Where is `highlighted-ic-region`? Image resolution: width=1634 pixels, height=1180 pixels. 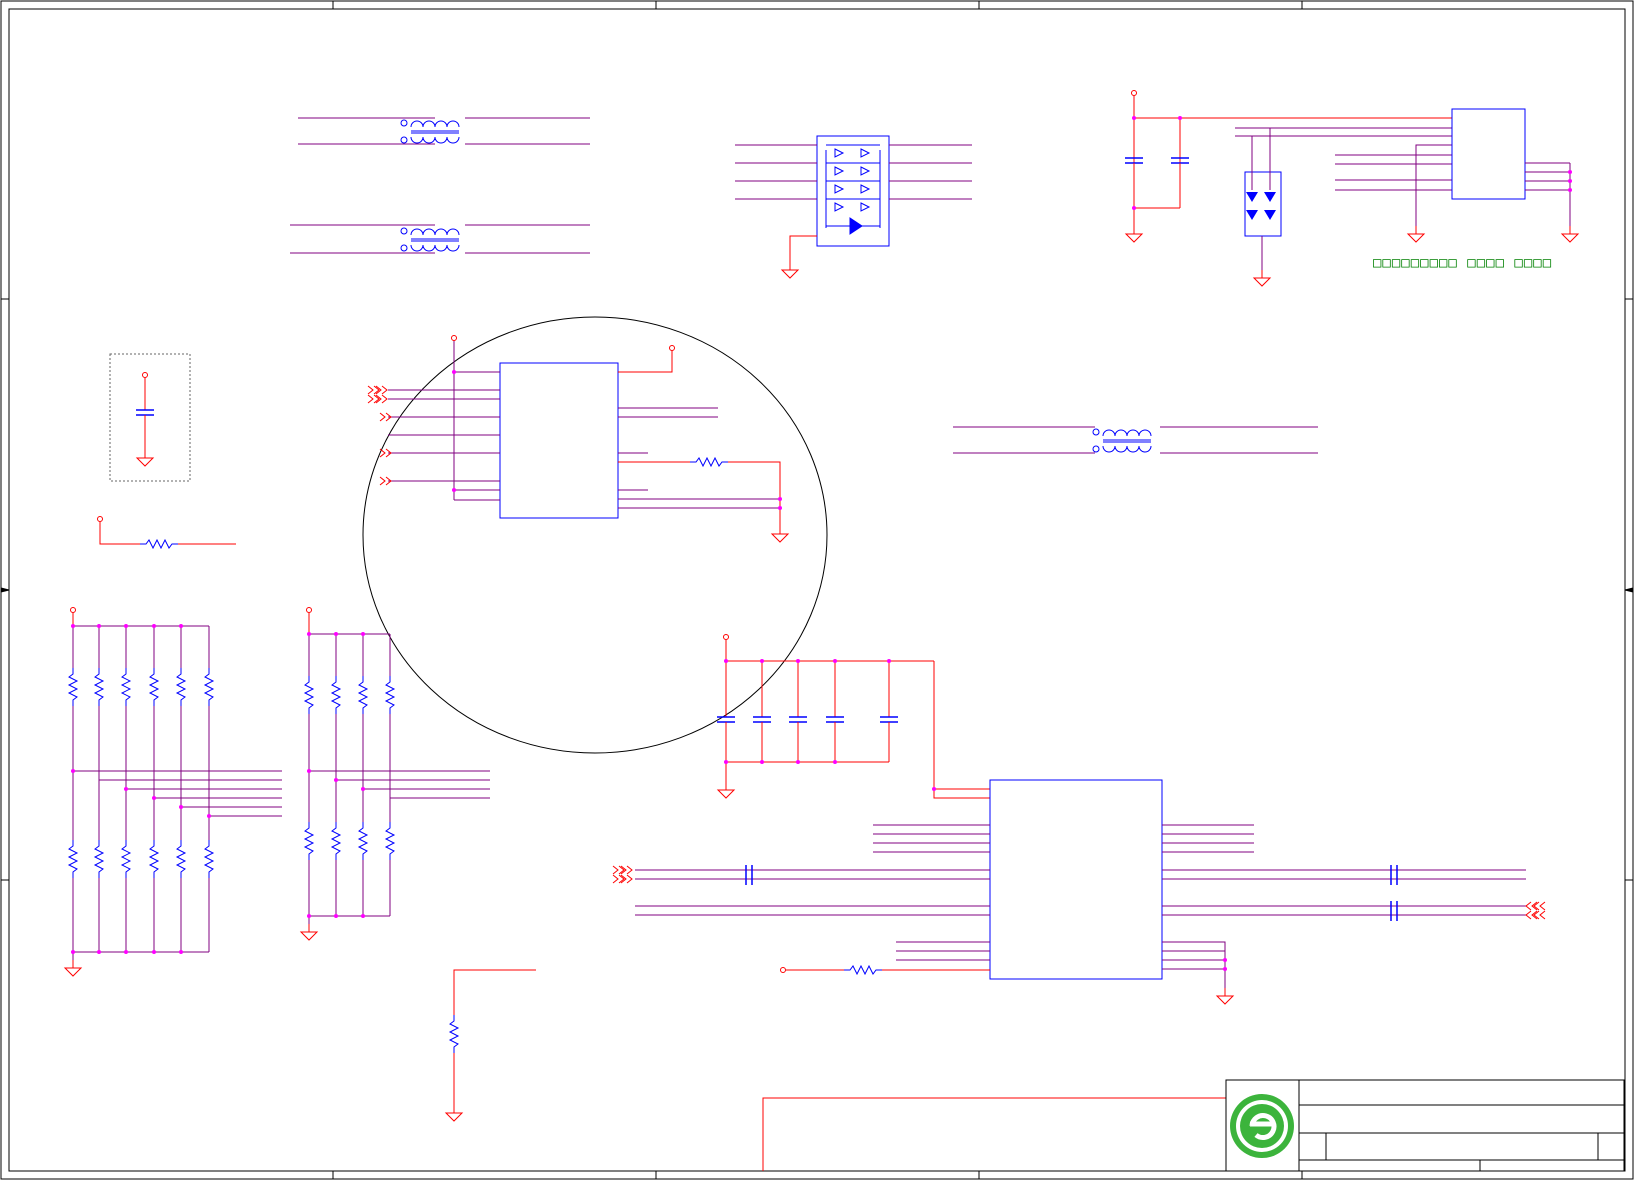
highlighted-ic-region is located at coordinates (595, 535).